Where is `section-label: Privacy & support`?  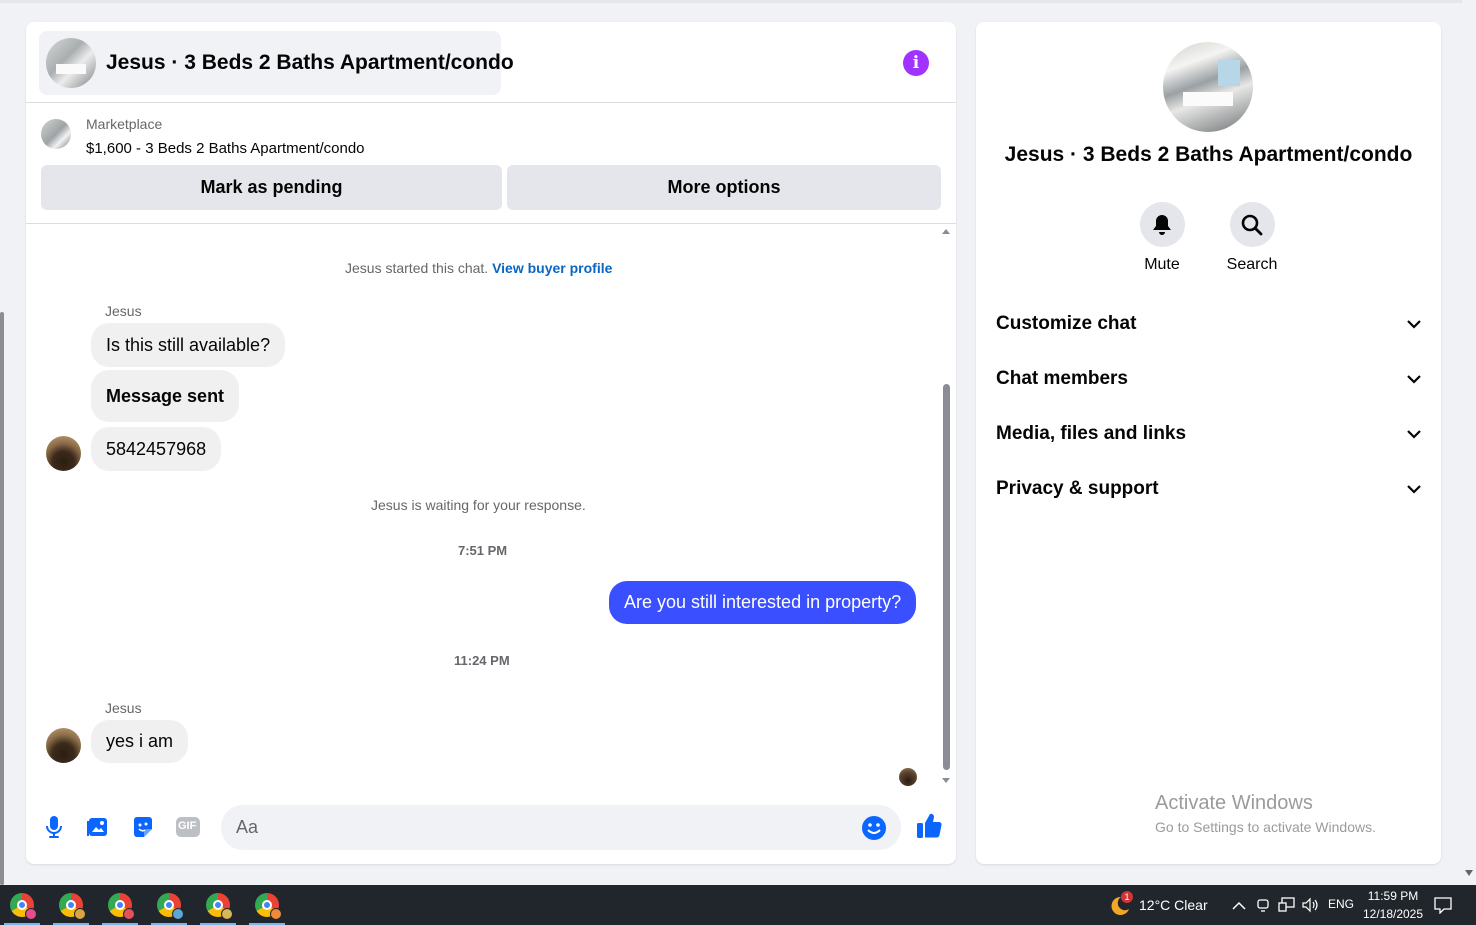
section-label: Privacy & support is located at coordinates (1077, 488).